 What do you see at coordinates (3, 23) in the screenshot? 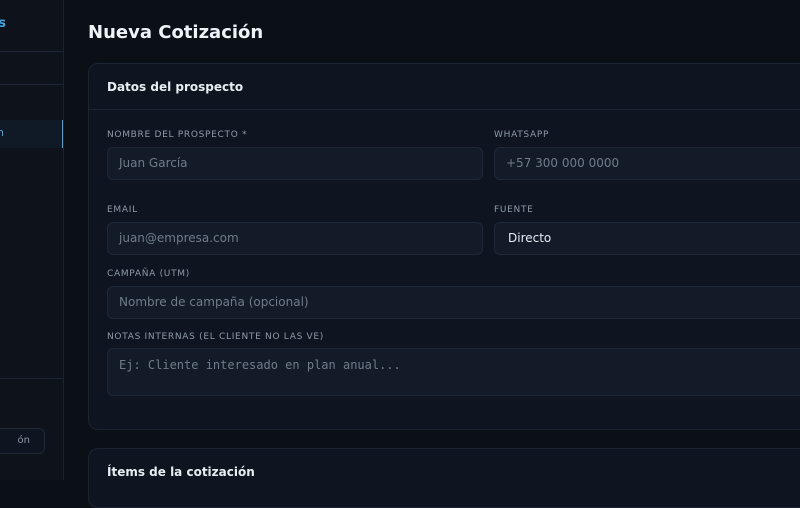
I see `sidebar-brand-text: s` at bounding box center [3, 23].